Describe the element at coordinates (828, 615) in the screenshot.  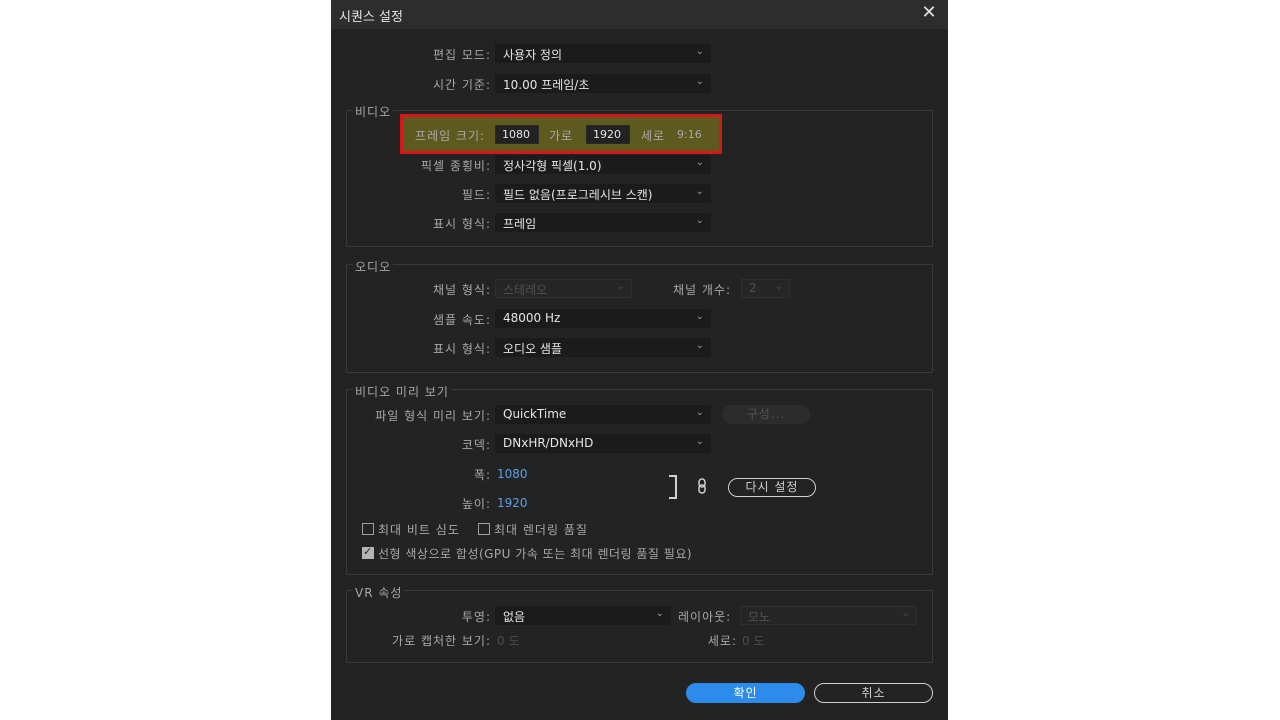
I see `layout-dropdown: 모노 ⌄` at that location.